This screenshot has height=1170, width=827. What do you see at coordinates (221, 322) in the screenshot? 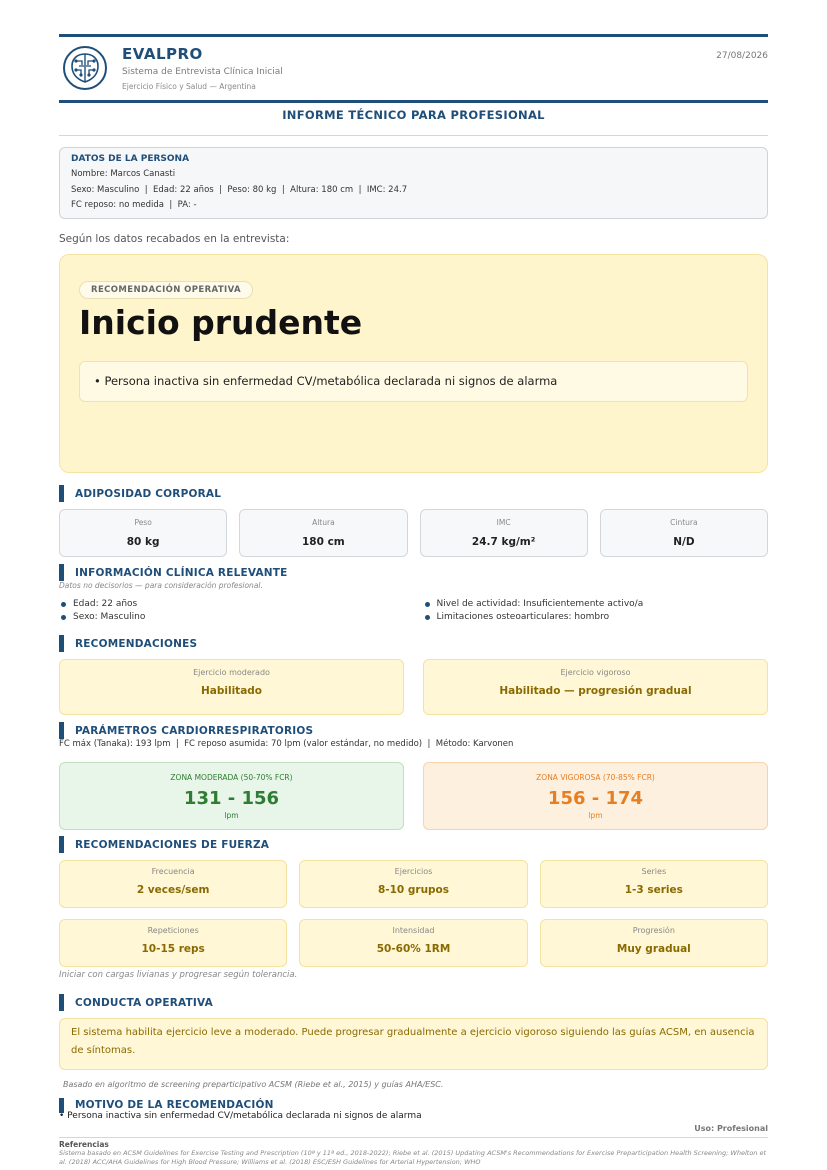
I see `recommendation-title: Inicio prudente` at bounding box center [221, 322].